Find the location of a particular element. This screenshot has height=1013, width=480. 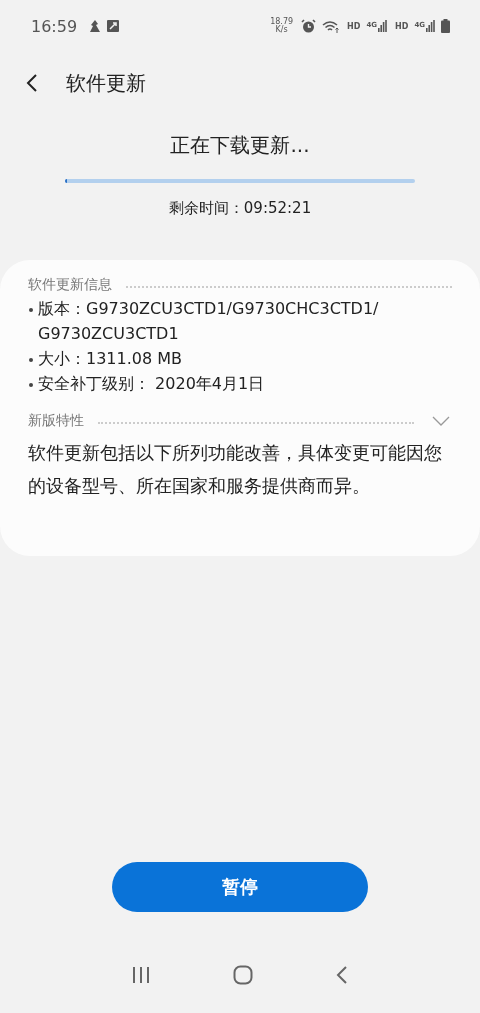

section-heading: 软件更新信息 is located at coordinates (70, 285).